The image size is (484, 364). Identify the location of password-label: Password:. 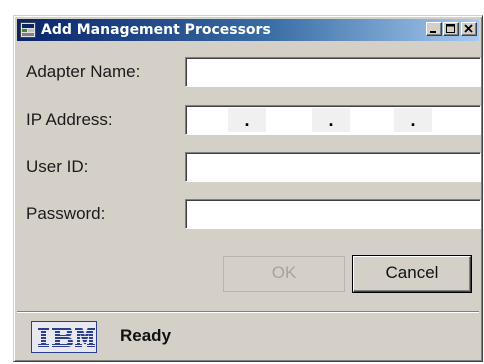
(66, 213).